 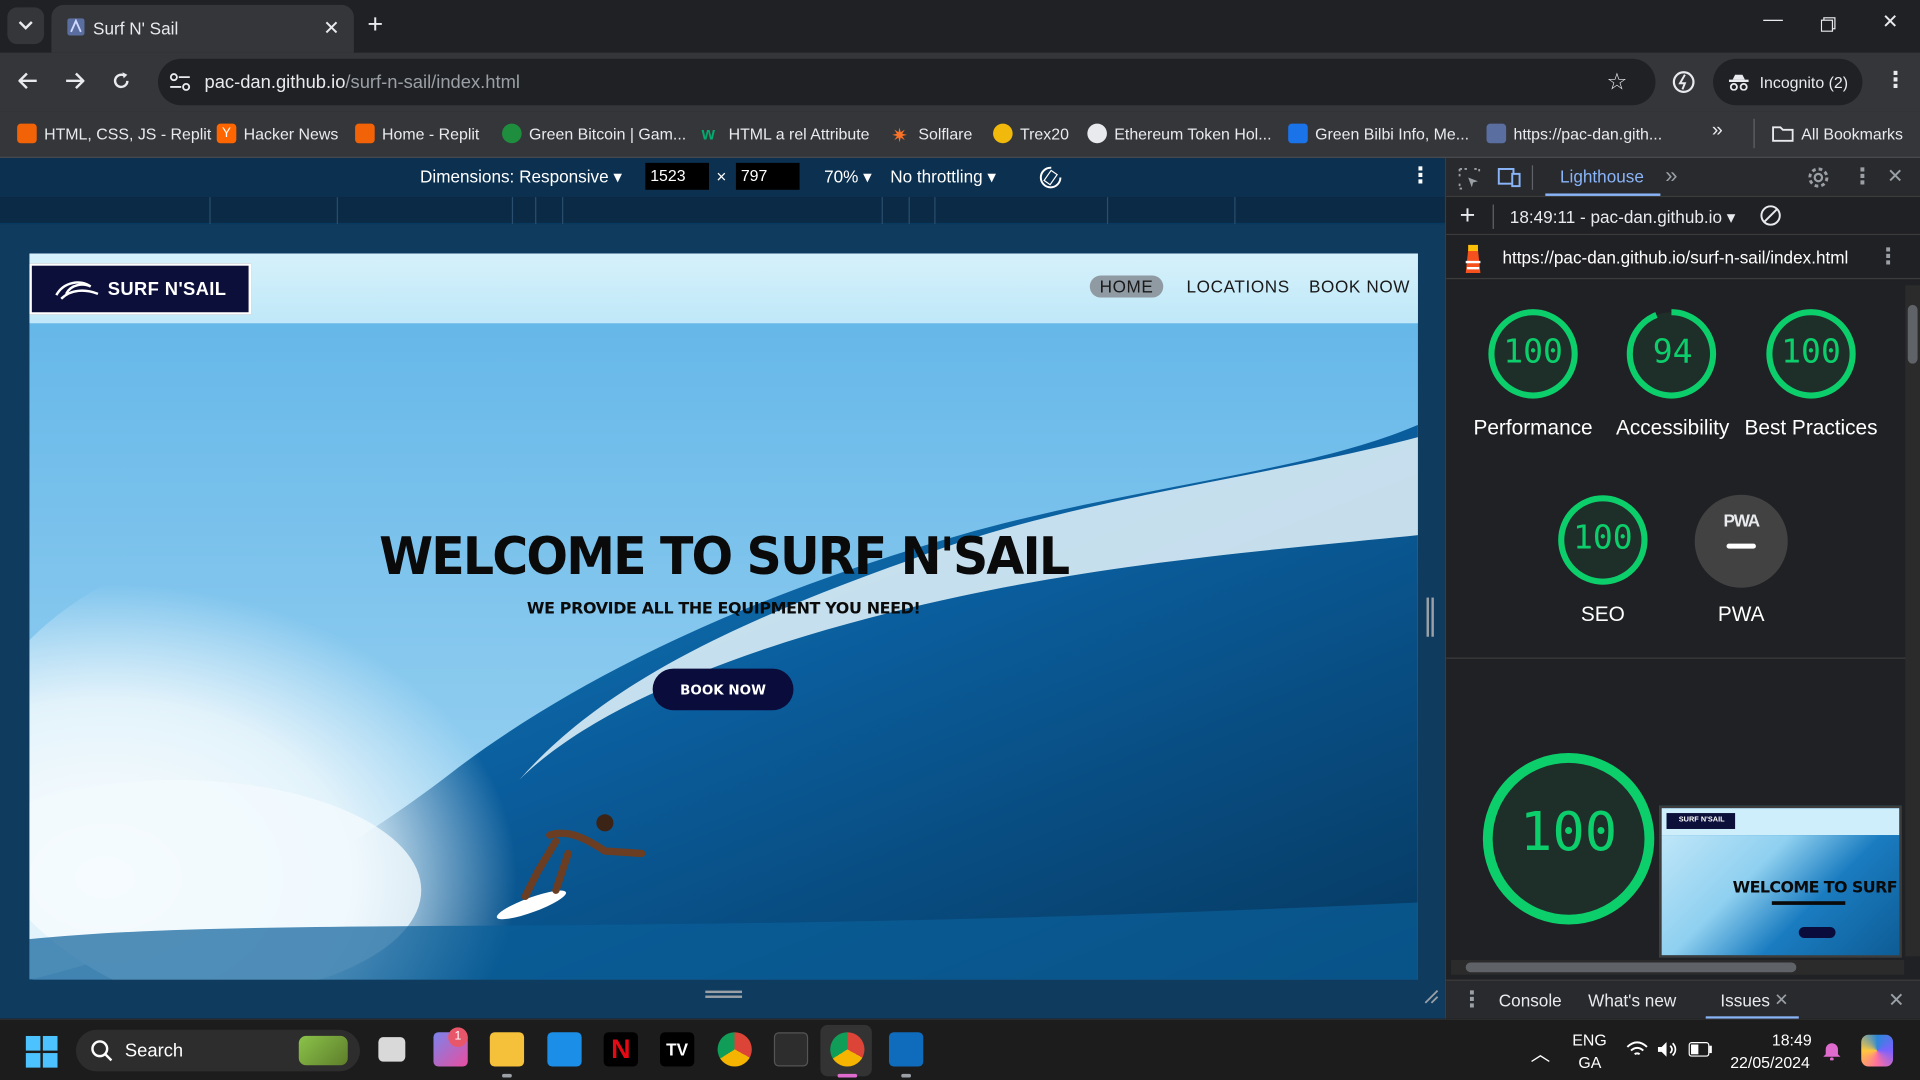 What do you see at coordinates (1238, 287) in the screenshot?
I see `nav-locations-link: LOCATIONS` at bounding box center [1238, 287].